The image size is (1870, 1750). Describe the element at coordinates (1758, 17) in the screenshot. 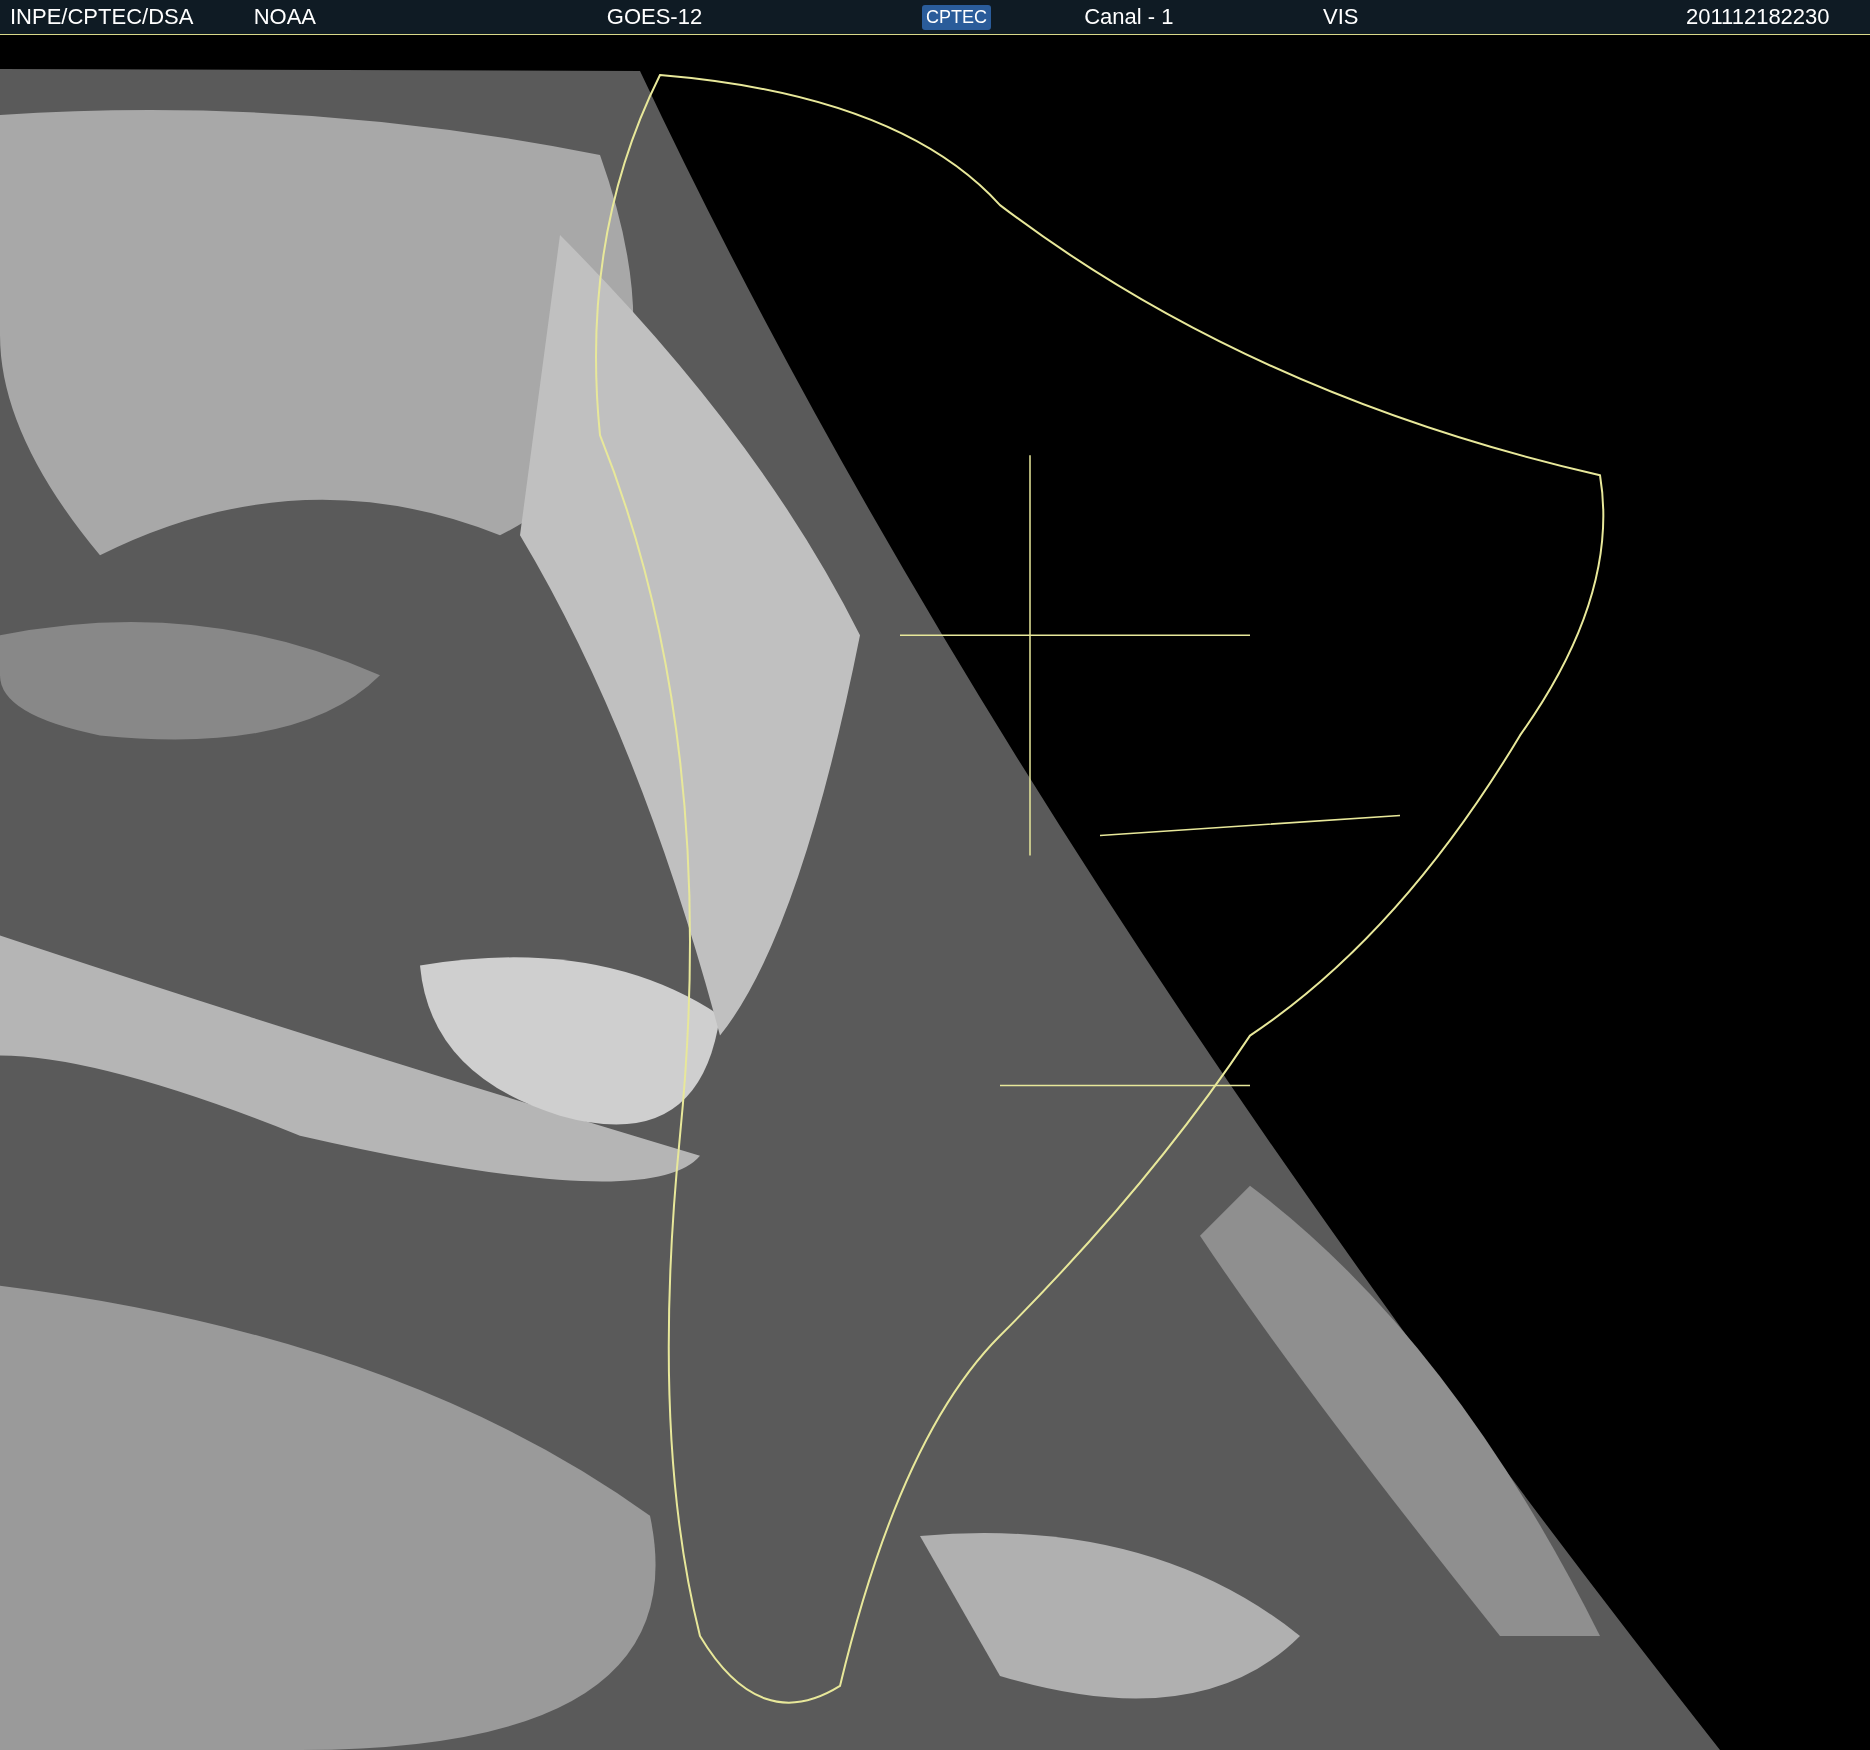

I see `header-label: 201112182230` at that location.